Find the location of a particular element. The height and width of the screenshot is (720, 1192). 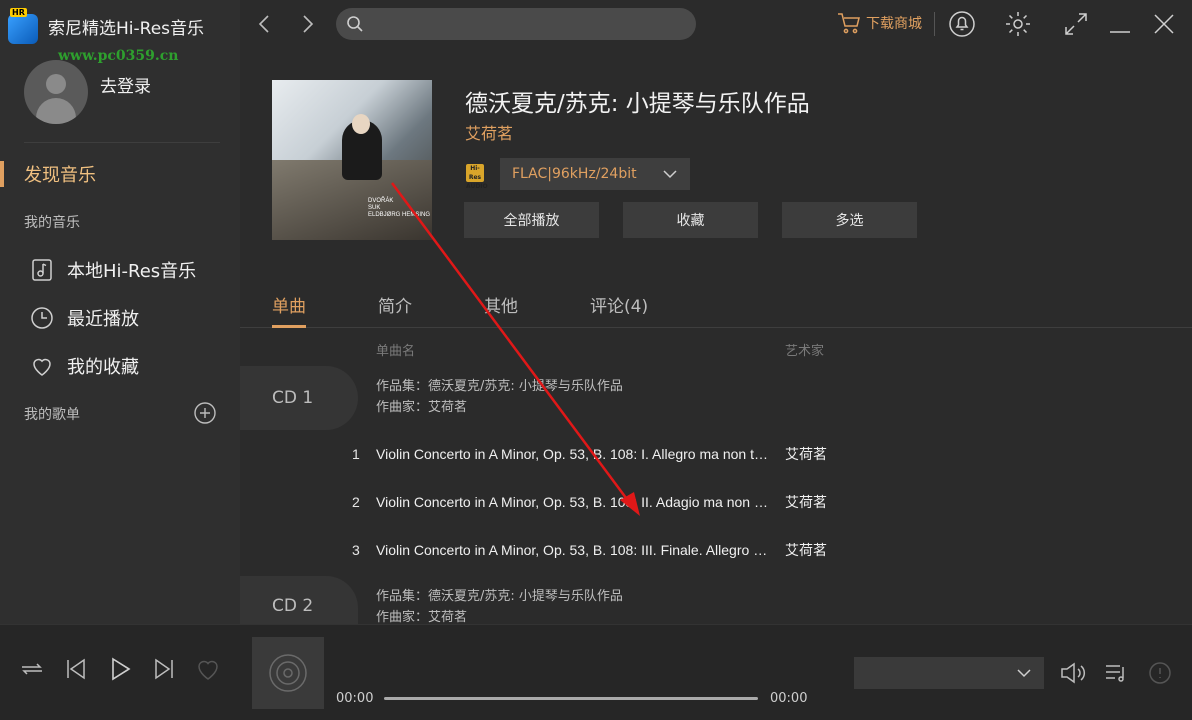

login-link: 去登录 is located at coordinates (125, 84).